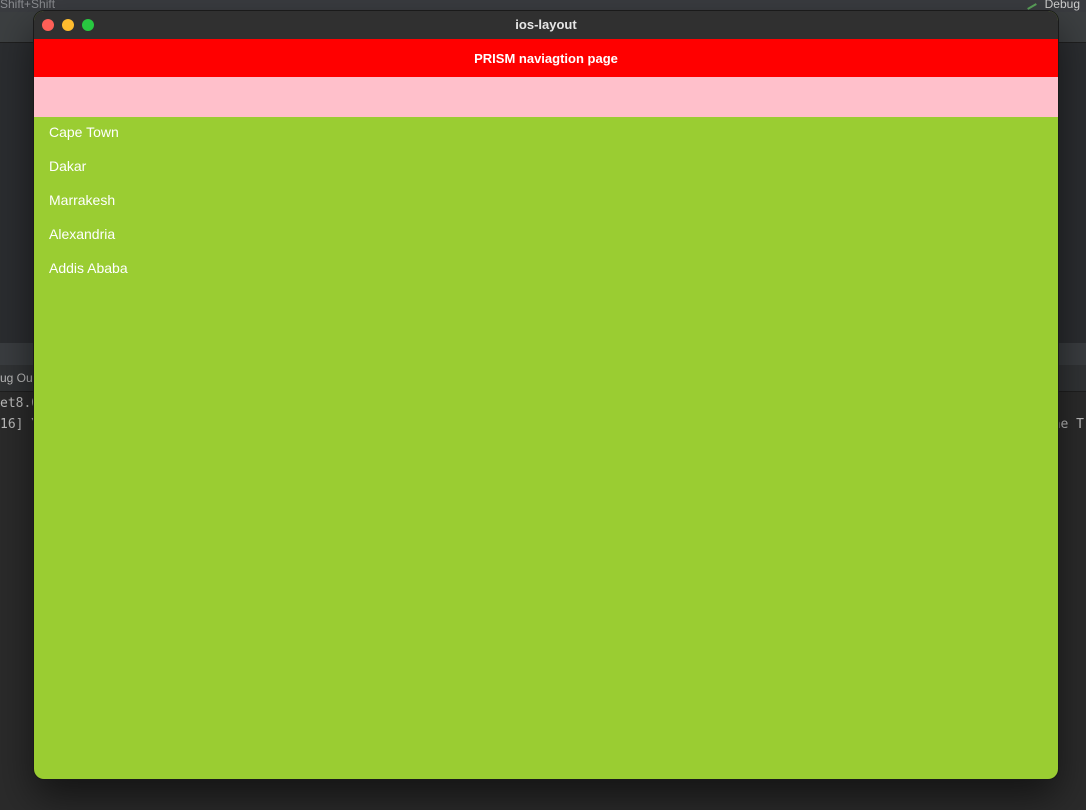 The width and height of the screenshot is (1086, 810). What do you see at coordinates (546, 168) in the screenshot?
I see `city-list-item: Dakar` at bounding box center [546, 168].